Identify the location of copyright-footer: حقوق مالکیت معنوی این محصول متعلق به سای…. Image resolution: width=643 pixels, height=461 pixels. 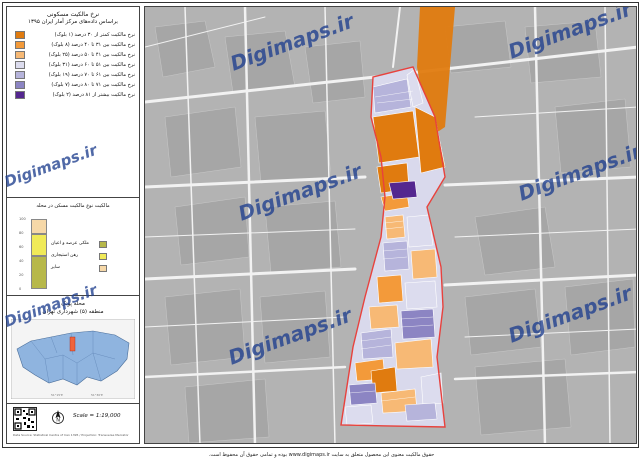
(321, 455).